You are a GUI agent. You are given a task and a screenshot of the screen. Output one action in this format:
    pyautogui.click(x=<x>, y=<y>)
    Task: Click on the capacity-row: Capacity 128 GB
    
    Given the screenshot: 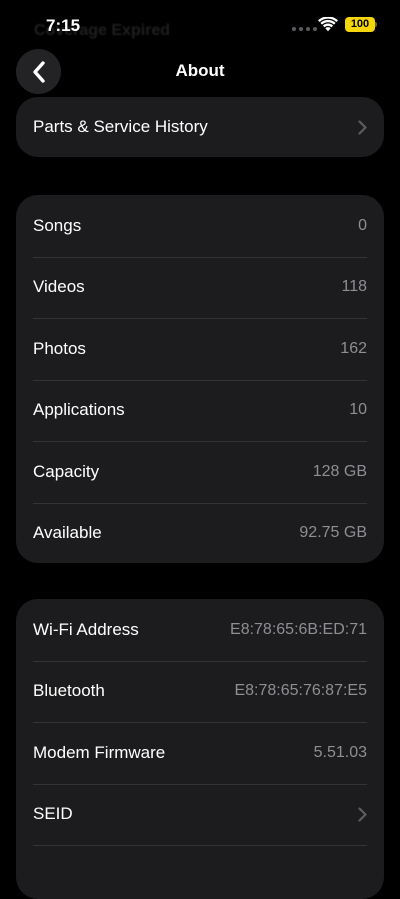 What is the action you would take?
    pyautogui.click(x=200, y=472)
    